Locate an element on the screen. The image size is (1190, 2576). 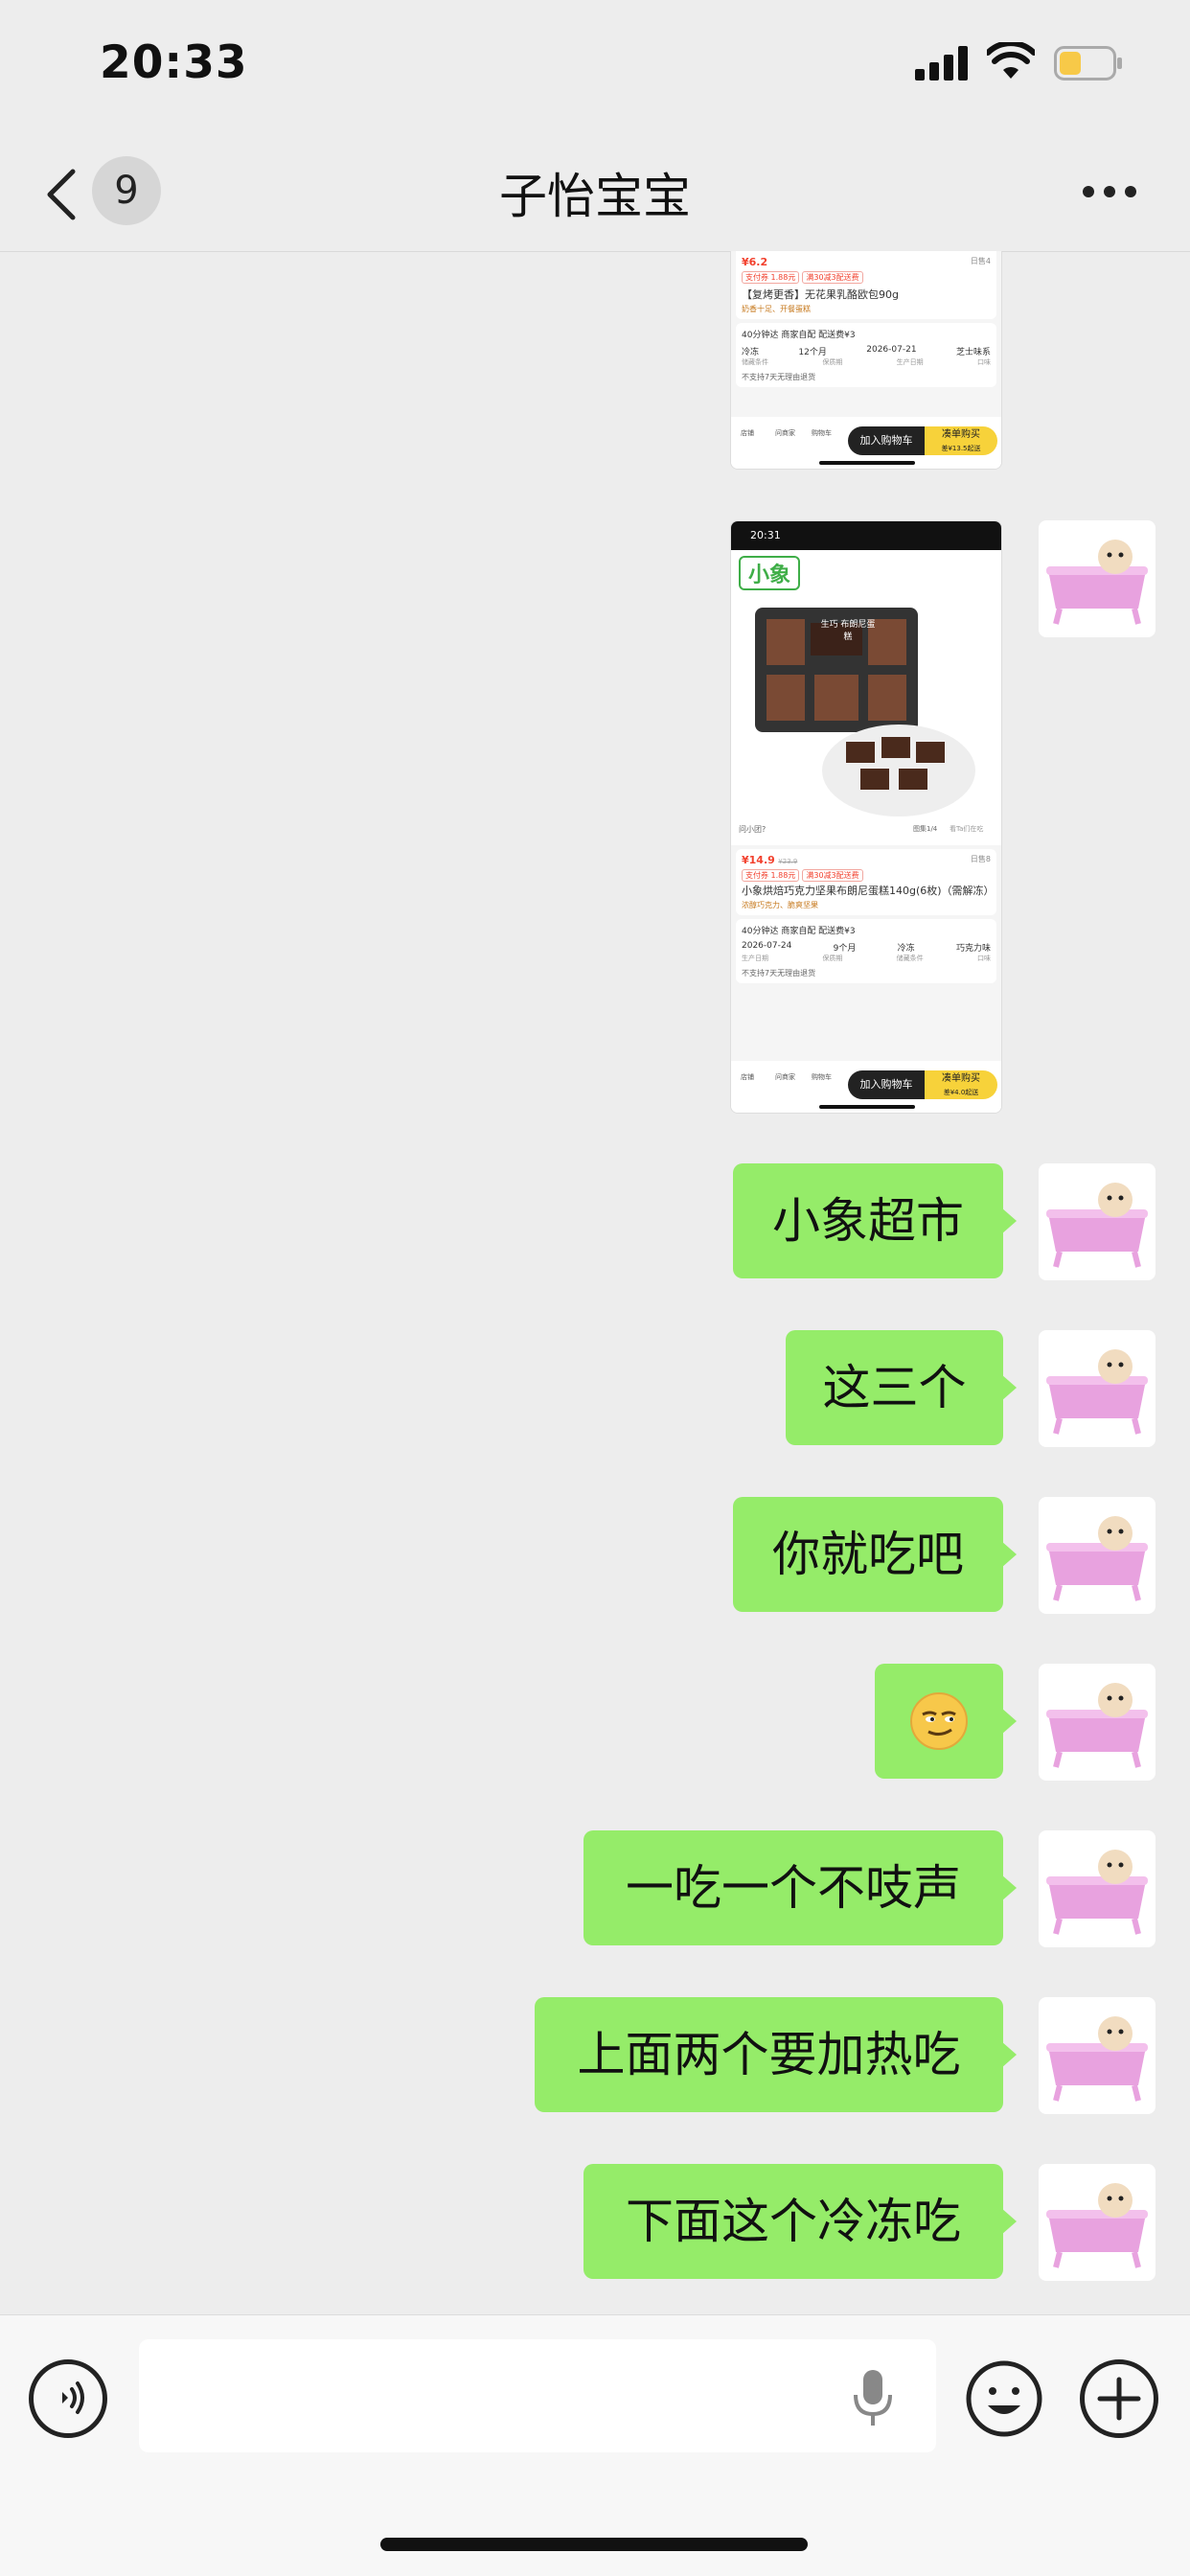
home-indicator is located at coordinates (594, 2544).